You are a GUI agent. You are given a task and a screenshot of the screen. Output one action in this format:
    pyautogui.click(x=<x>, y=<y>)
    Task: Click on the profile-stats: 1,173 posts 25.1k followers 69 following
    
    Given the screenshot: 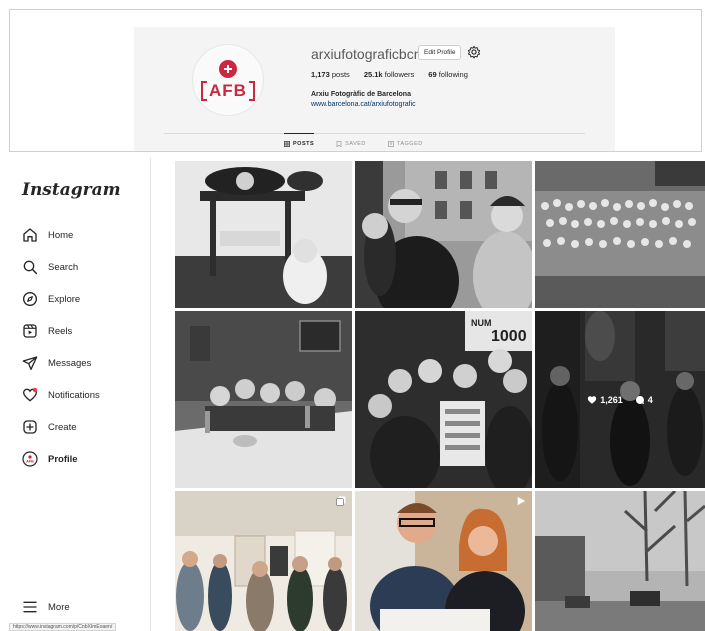 What is the action you would take?
    pyautogui.click(x=389, y=74)
    